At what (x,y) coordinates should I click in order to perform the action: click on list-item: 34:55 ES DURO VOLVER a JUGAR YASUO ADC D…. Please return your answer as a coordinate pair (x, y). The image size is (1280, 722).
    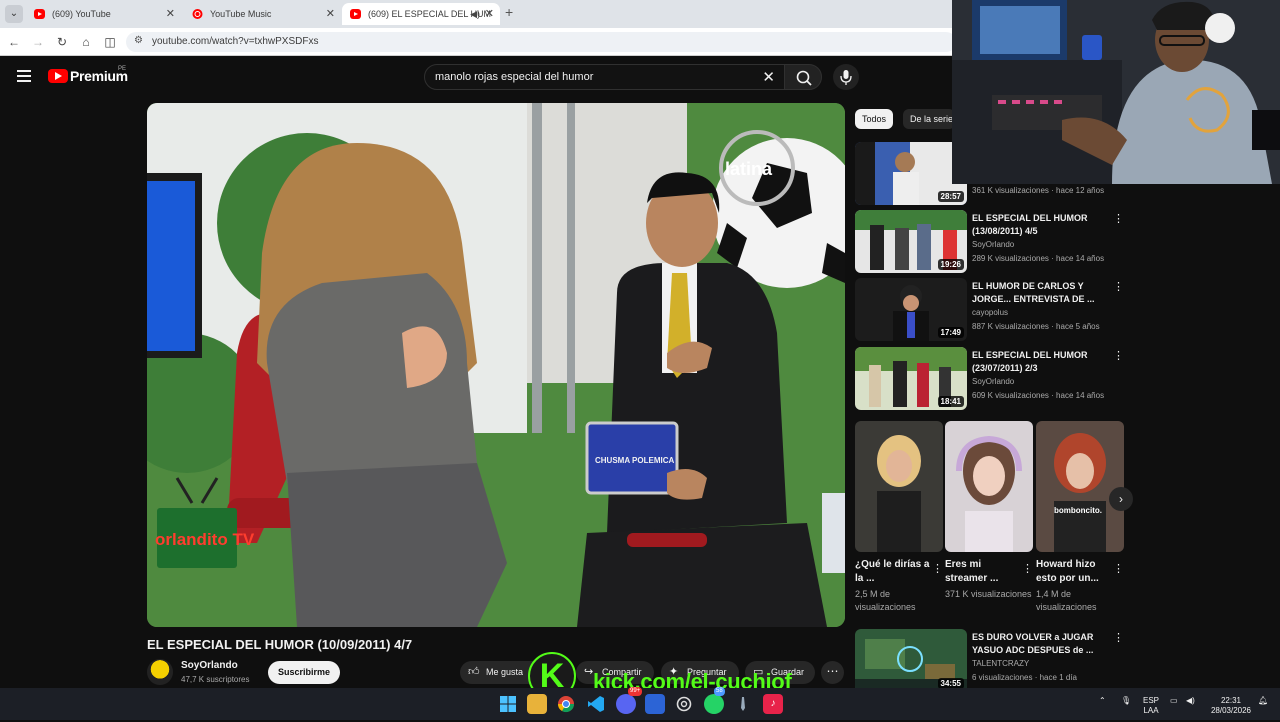
    Looking at the image, I should click on (990, 661).